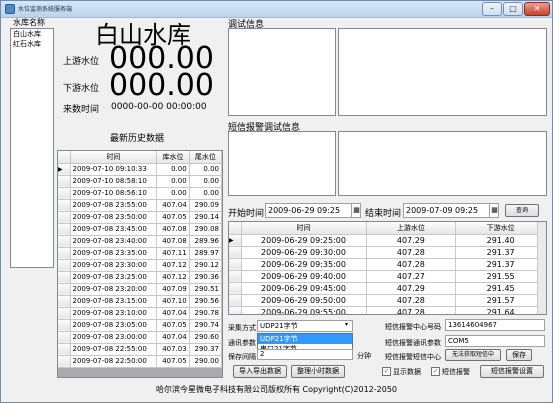  I want to click on history-row: 2009-07-10 08:58:10 0.00 0.00, so click(140, 181).